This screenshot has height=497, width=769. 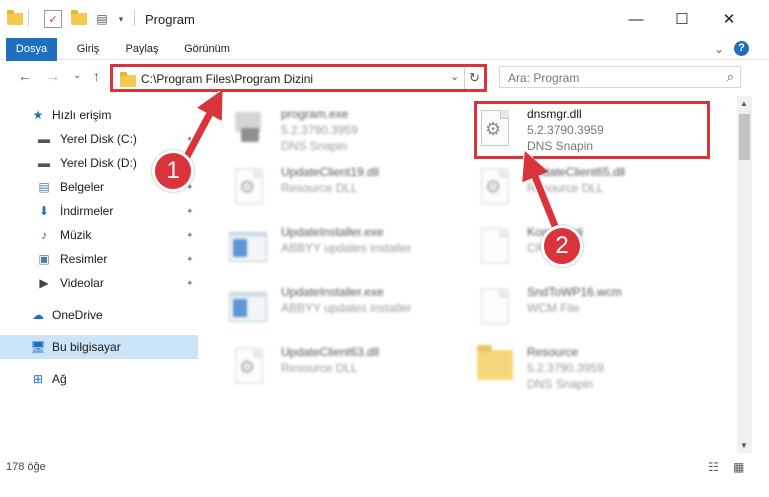 I want to click on computer-icon: 🖥, so click(x=38, y=347).